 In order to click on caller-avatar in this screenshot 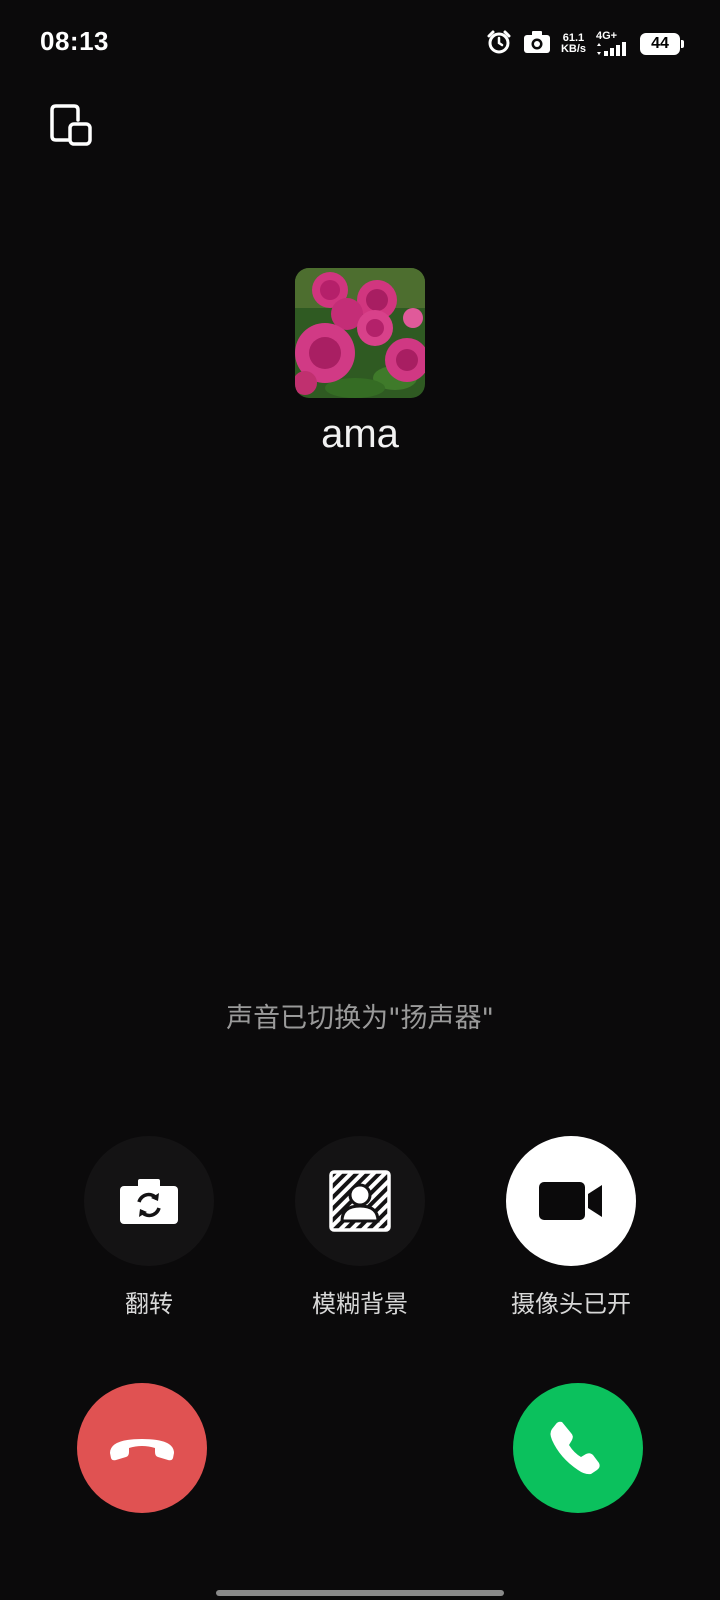, I will do `click(360, 333)`.